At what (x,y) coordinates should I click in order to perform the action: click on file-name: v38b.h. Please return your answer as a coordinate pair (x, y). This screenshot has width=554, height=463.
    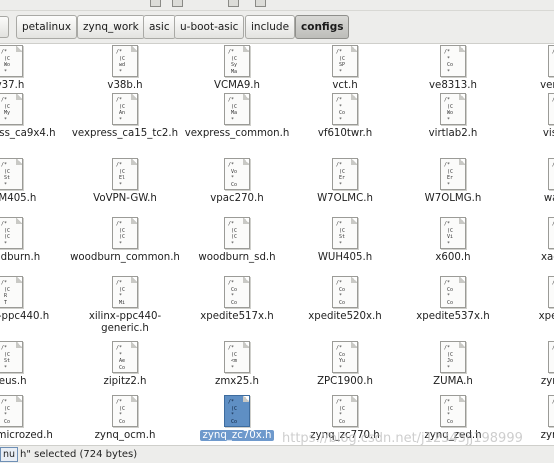
    Looking at the image, I should click on (125, 85).